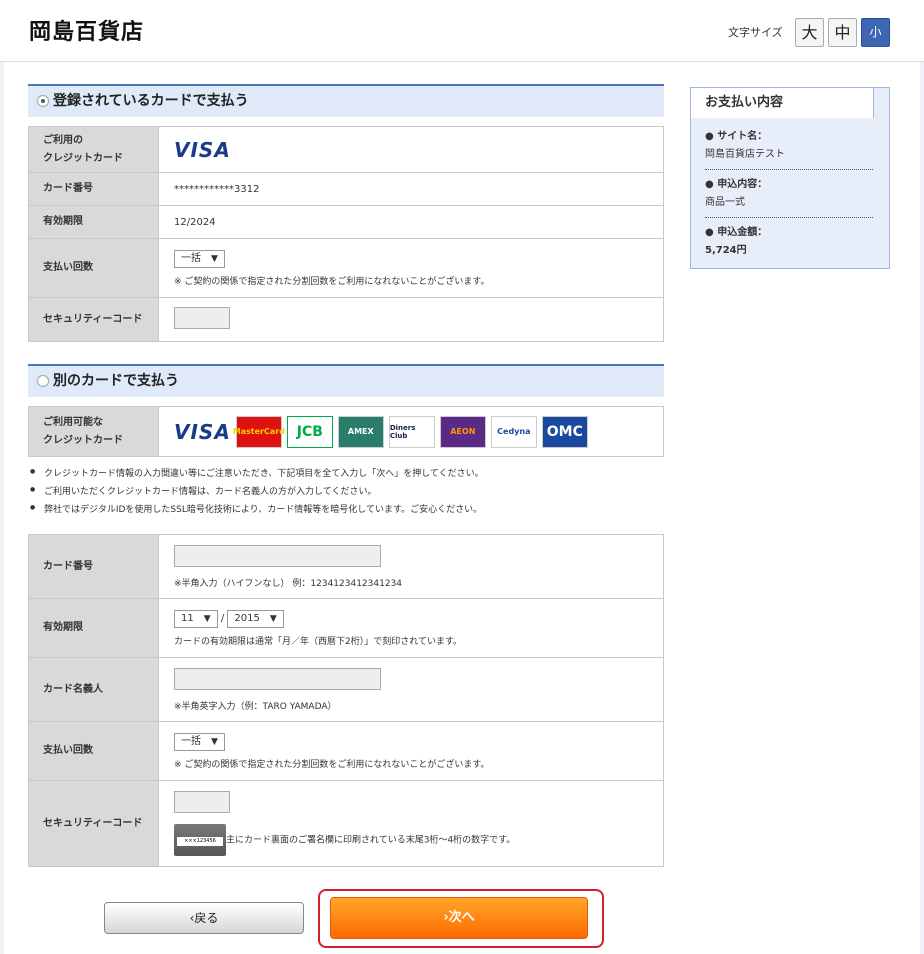 The image size is (924, 954). What do you see at coordinates (93, 189) in the screenshot?
I see `number-label: カード番号` at bounding box center [93, 189].